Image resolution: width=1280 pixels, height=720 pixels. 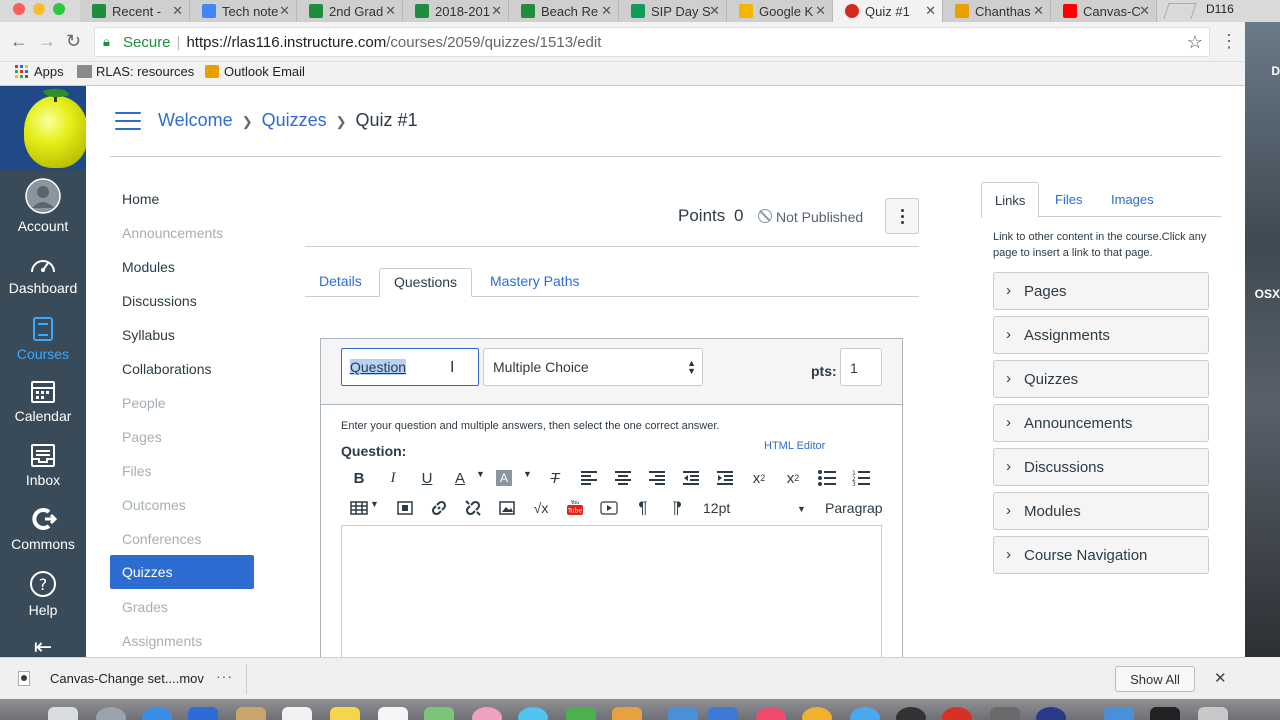 I want to click on course-nav-people: People, so click(x=144, y=403).